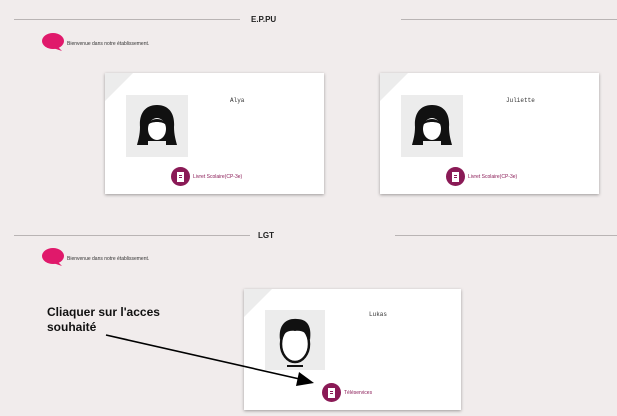 This screenshot has width=617, height=416. I want to click on annotation-line: souhaité, so click(72, 327).